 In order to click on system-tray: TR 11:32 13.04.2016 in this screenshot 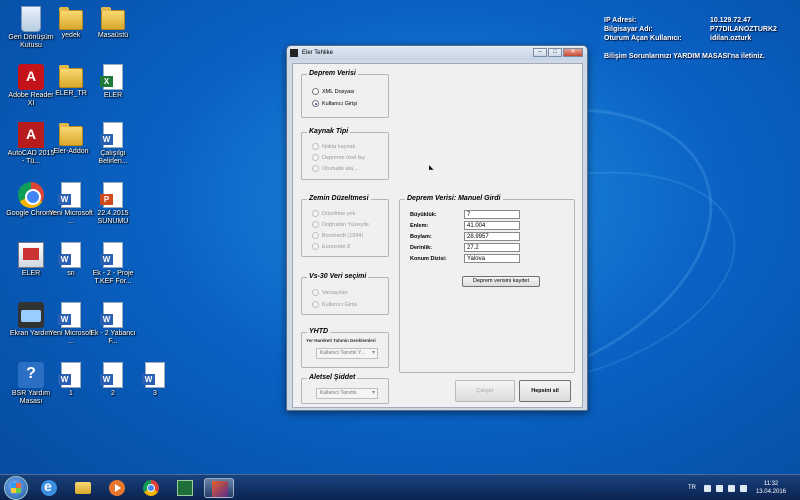, I will do `click(740, 487)`.